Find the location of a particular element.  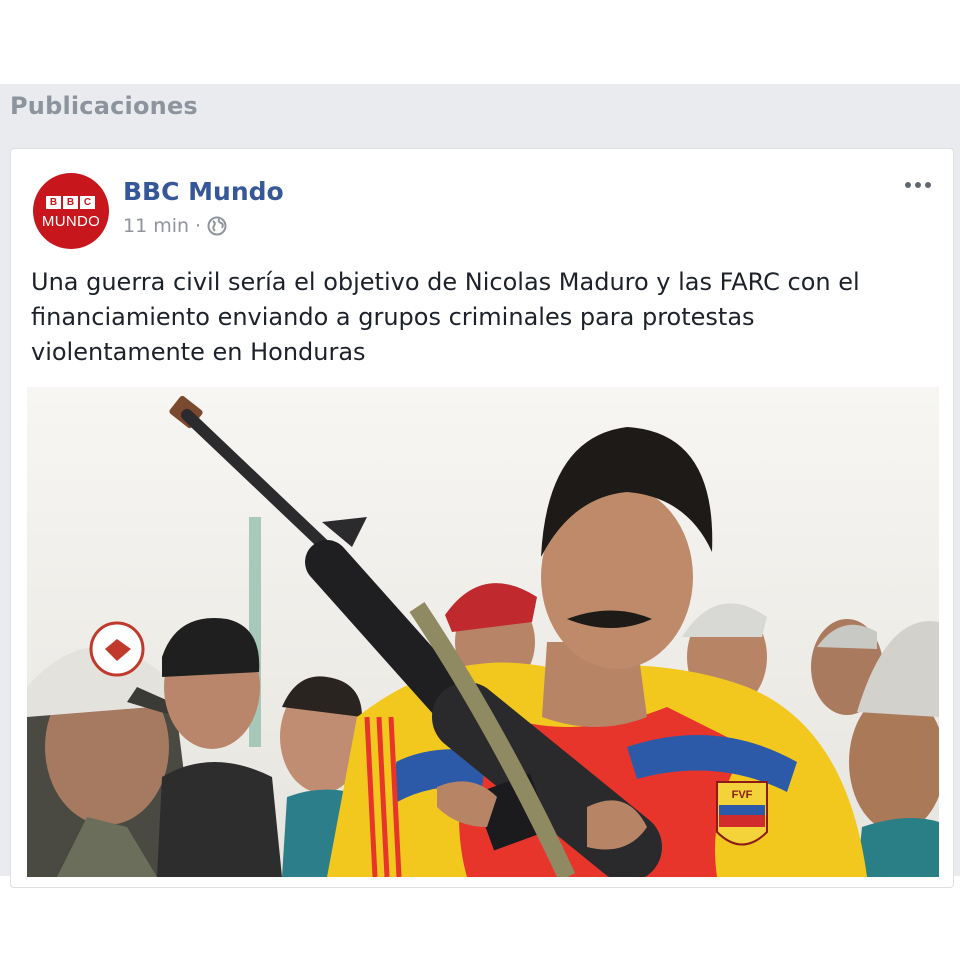

page-avatar: B B C MUNDO is located at coordinates (71, 211).